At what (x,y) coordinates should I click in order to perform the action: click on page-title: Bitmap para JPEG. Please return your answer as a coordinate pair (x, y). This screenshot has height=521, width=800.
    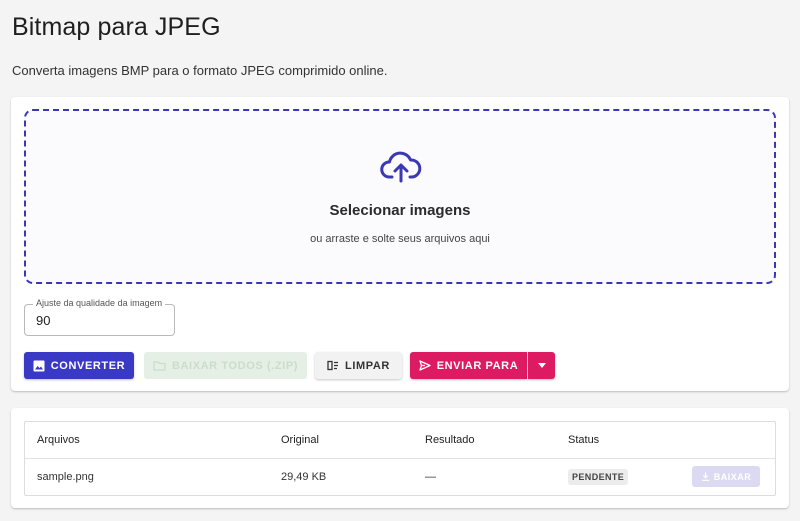
    Looking at the image, I should click on (116, 27).